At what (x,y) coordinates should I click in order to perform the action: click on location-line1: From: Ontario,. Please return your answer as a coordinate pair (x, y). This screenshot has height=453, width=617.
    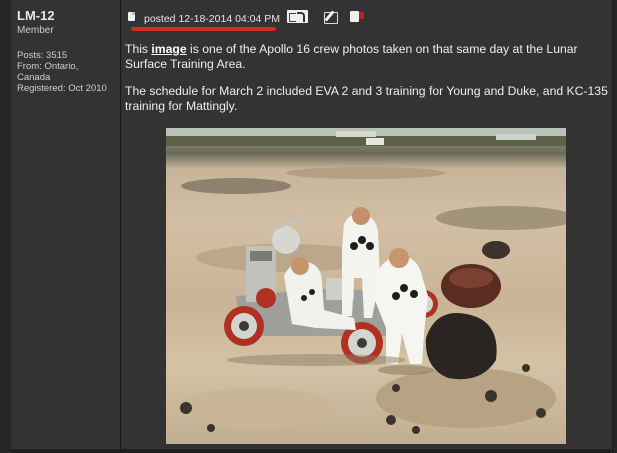
    Looking at the image, I should click on (48, 66).